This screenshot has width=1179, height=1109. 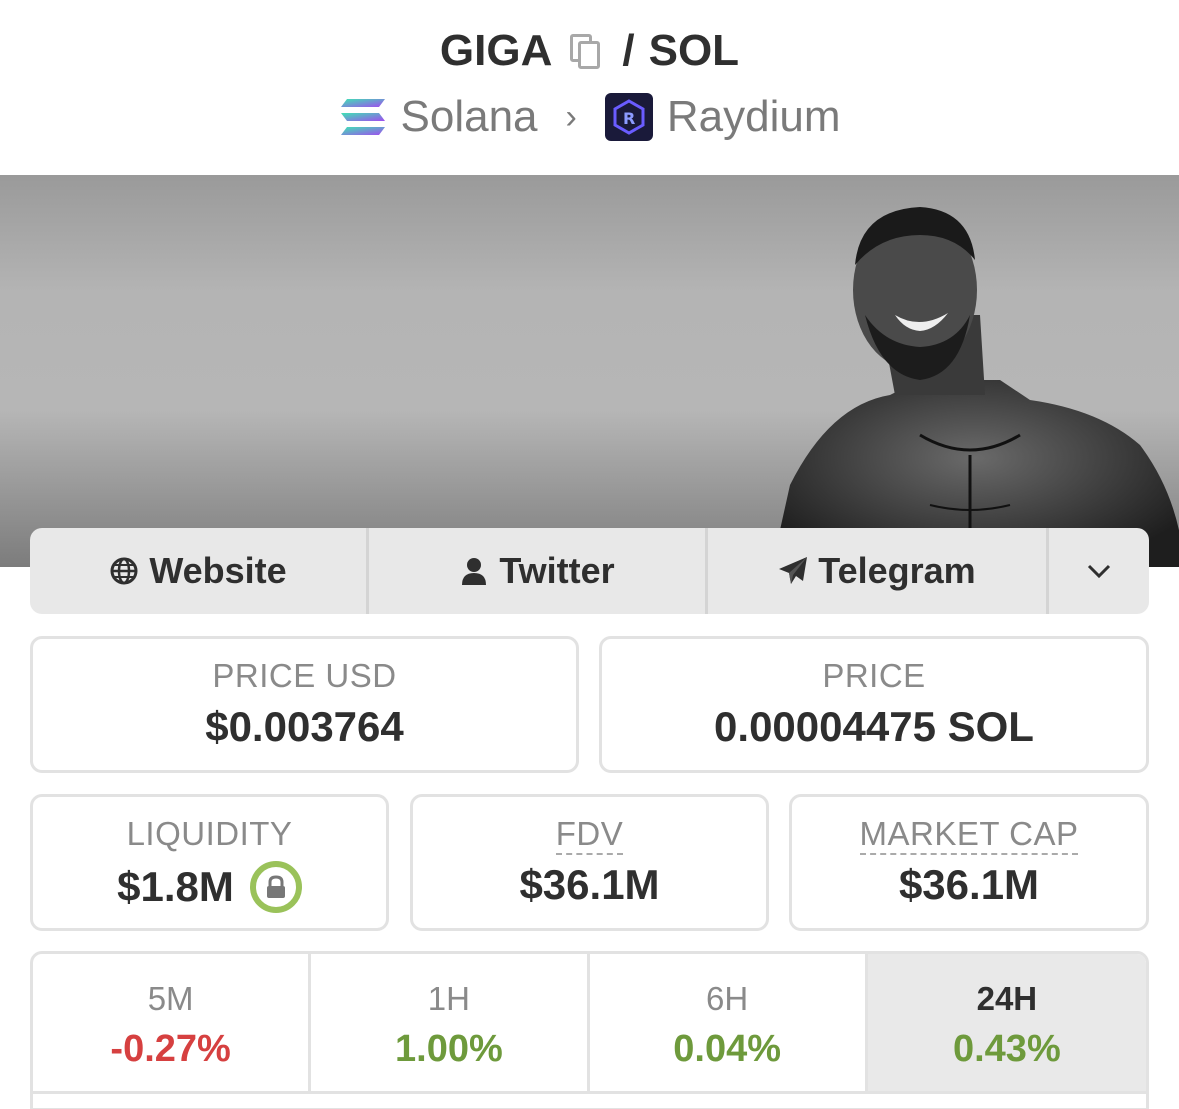 I want to click on website-button: Website, so click(x=199, y=571).